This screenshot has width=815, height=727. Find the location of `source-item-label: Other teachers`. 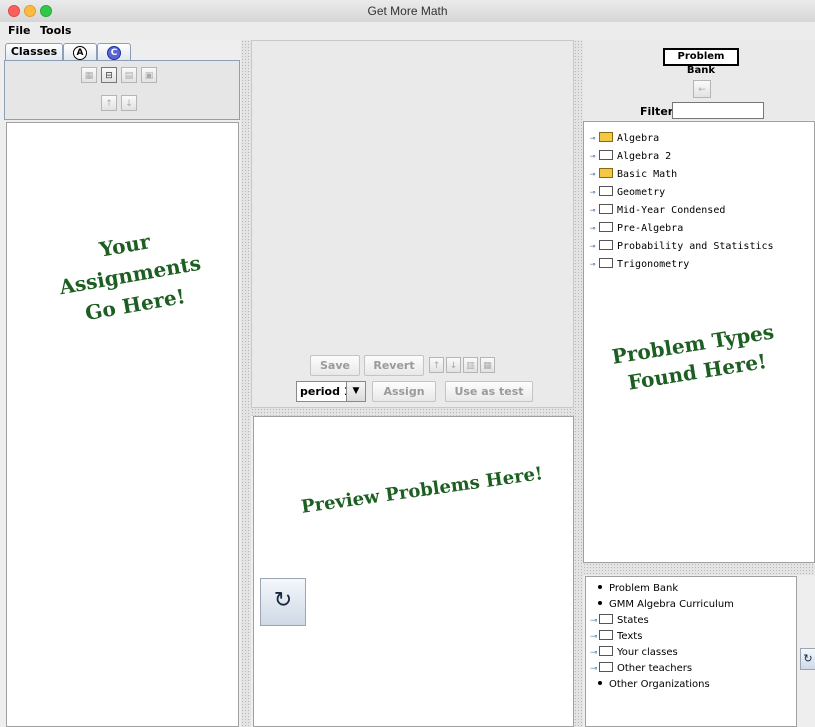

source-item-label: Other teachers is located at coordinates (655, 668).